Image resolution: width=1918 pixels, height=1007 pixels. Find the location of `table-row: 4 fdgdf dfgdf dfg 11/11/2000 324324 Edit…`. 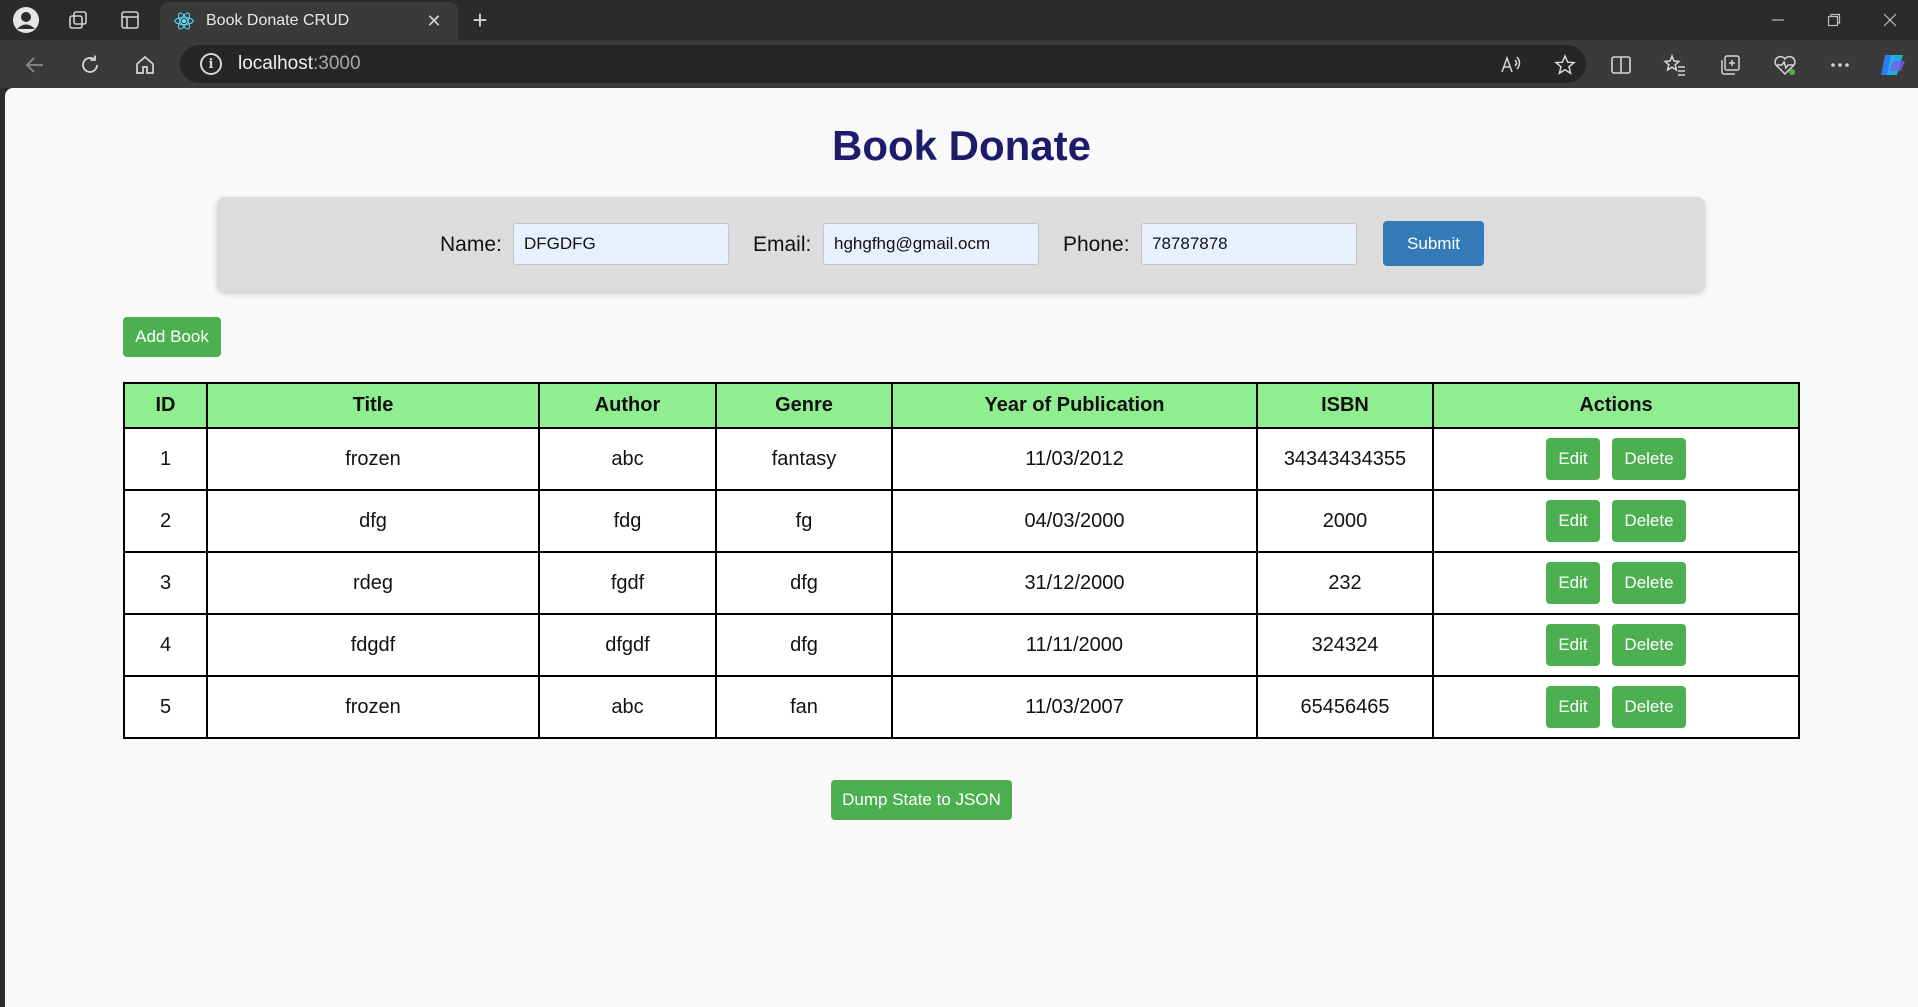

table-row: 4 fdgdf dfgdf dfg 11/11/2000 324324 Edit… is located at coordinates (961, 645).